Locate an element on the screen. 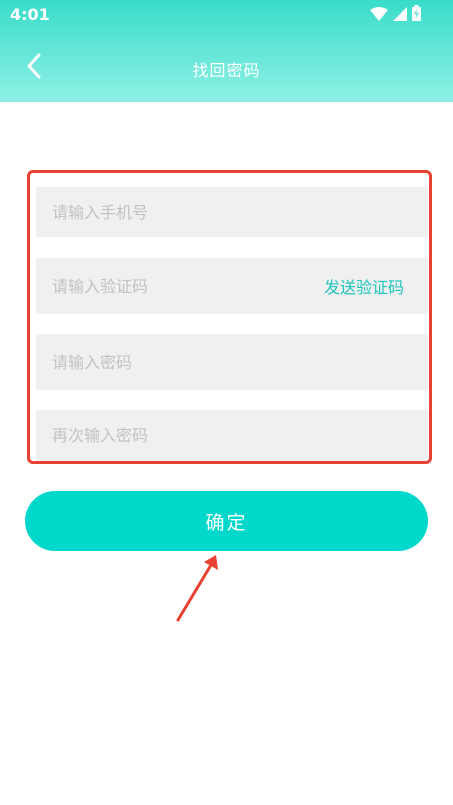 This screenshot has height=805, width=453. header: 4:01 找回密码 is located at coordinates (226, 51).